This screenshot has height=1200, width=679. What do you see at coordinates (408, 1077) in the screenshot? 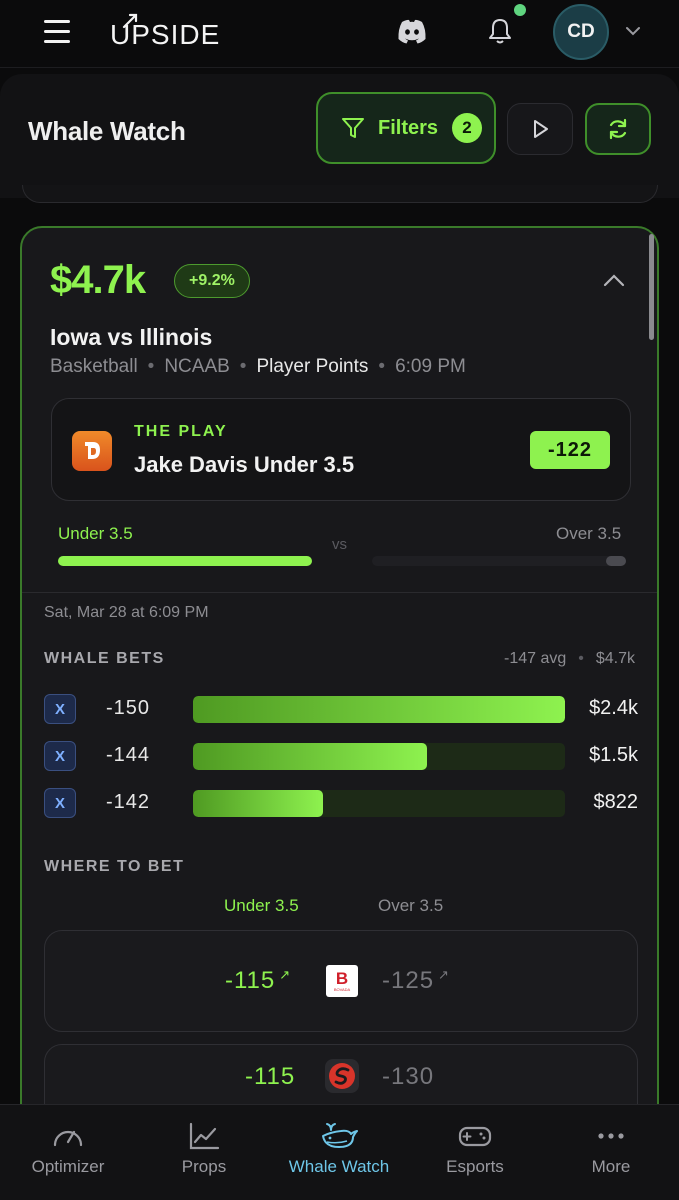
I see `over-odds: -130` at bounding box center [408, 1077].